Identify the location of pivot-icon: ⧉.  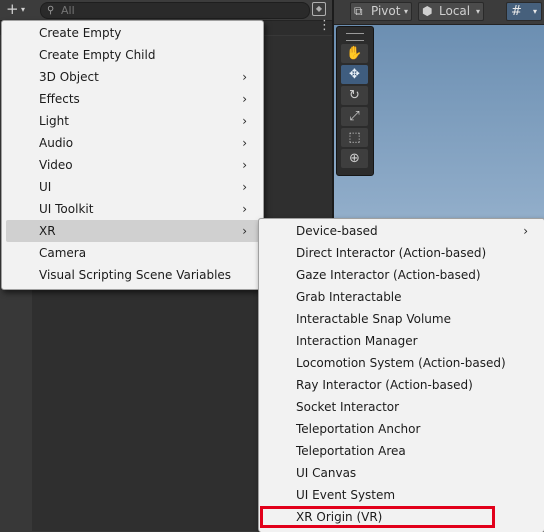
(358, 11).